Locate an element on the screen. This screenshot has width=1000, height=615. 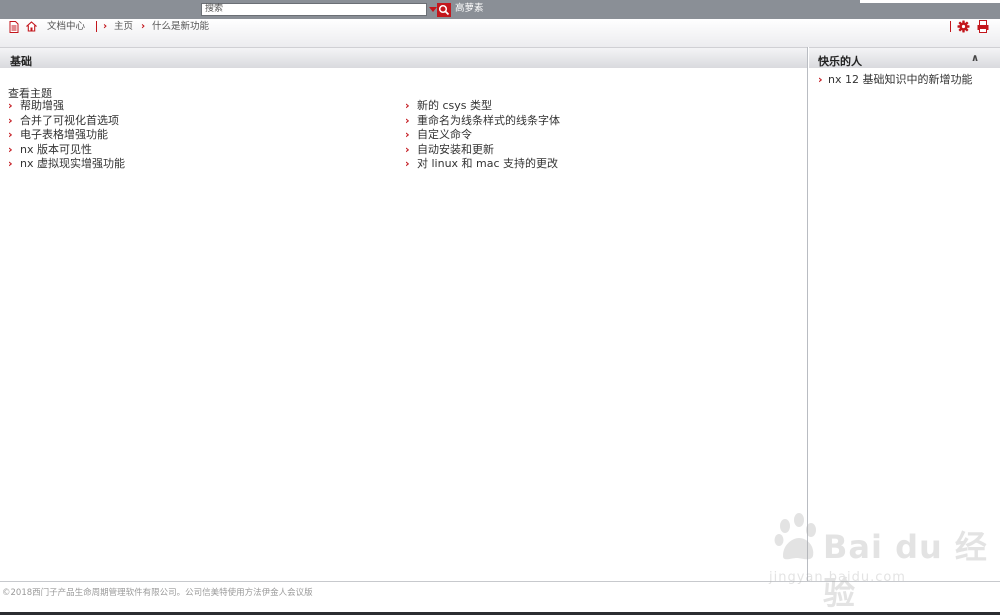
baidu-watermark: Bai du 经验 jingyan.baidu.com is located at coordinates (880, 560).